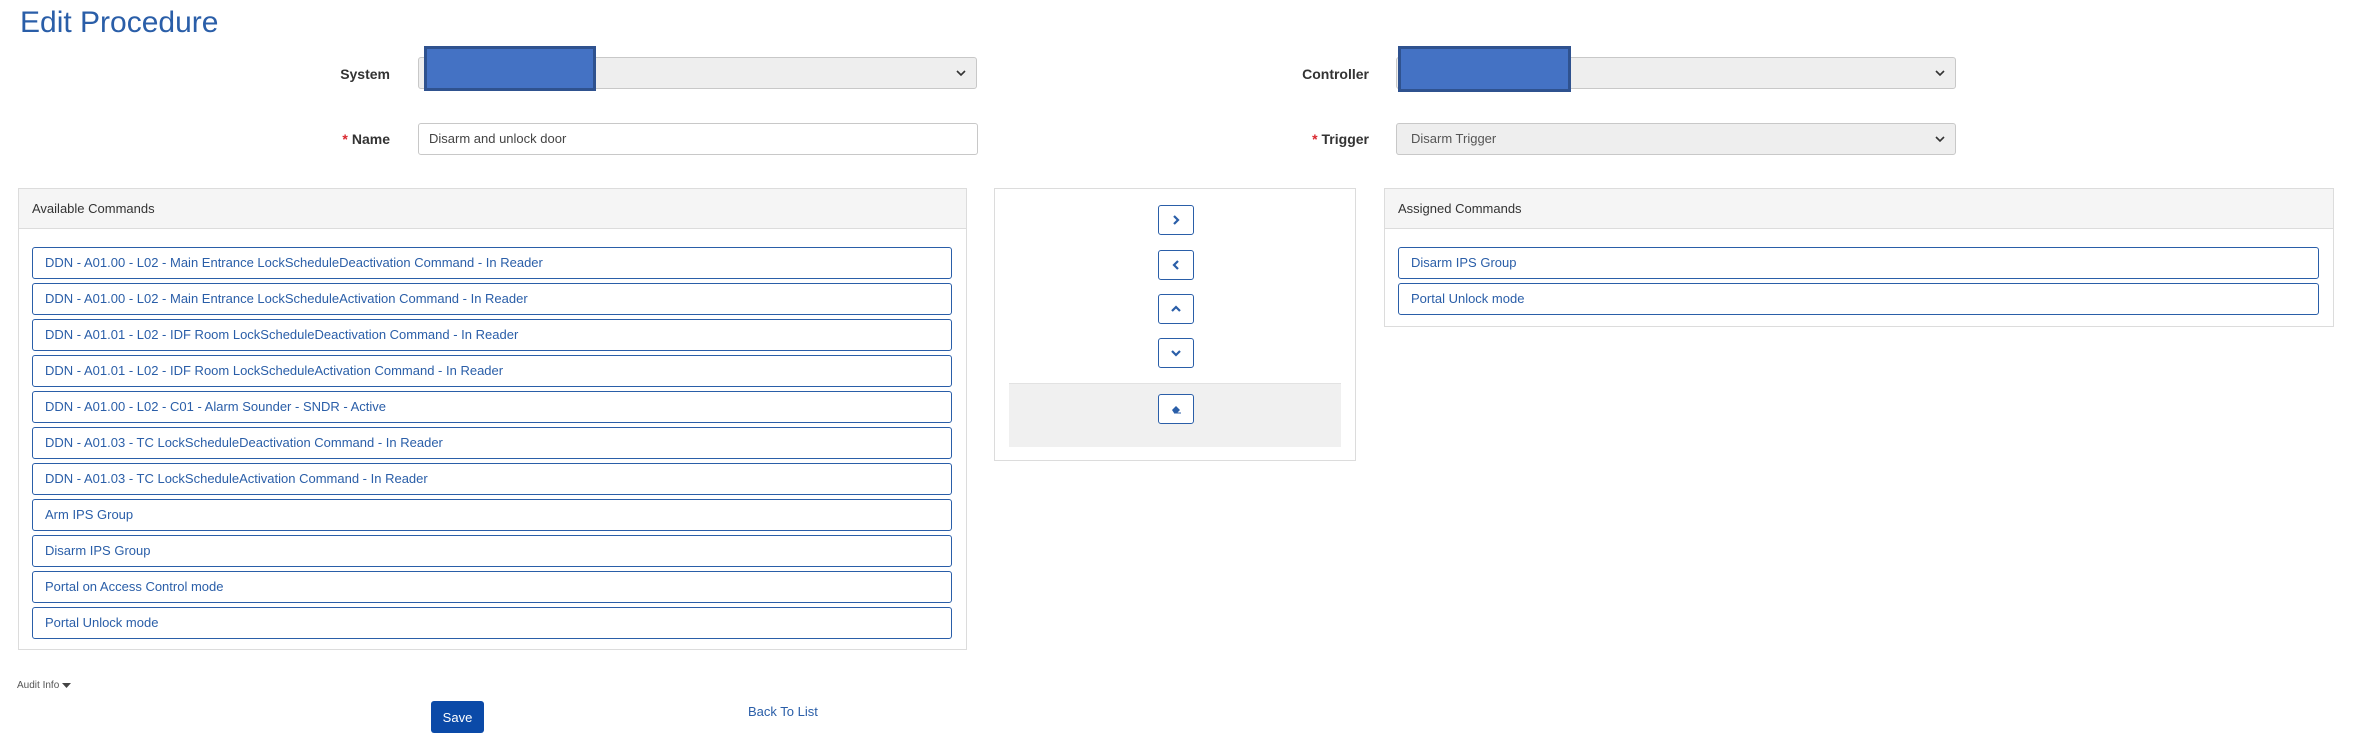  Describe the element at coordinates (365, 74) in the screenshot. I see `system-label: System` at that location.